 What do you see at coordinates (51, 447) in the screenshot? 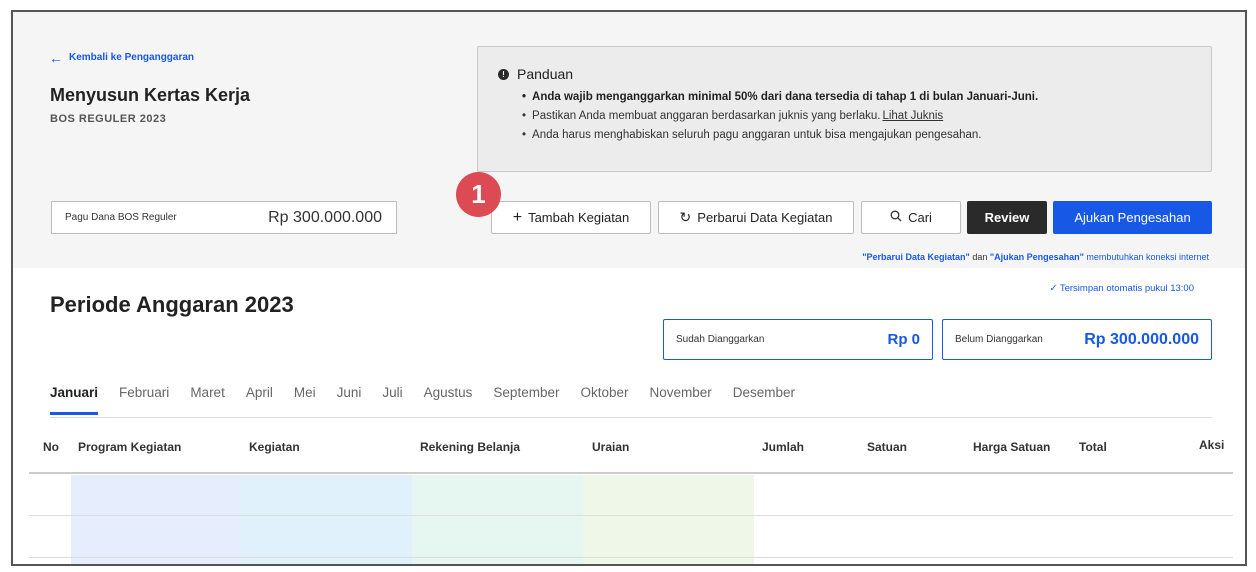
I see `col-no: No` at bounding box center [51, 447].